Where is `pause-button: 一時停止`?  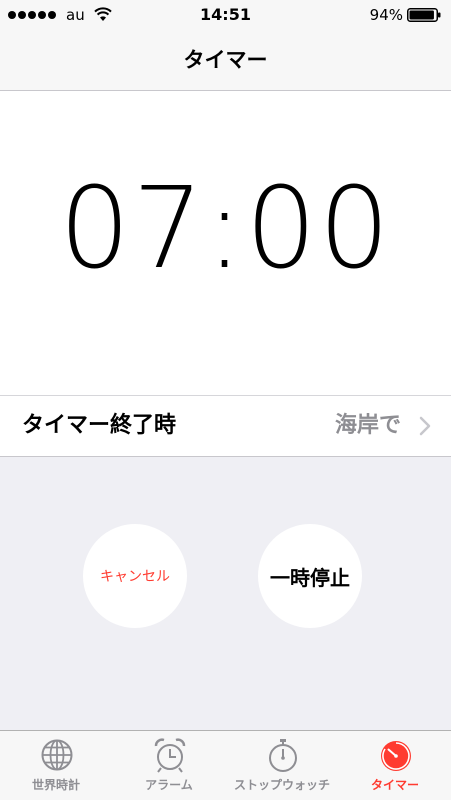
pause-button: 一時停止 is located at coordinates (310, 576).